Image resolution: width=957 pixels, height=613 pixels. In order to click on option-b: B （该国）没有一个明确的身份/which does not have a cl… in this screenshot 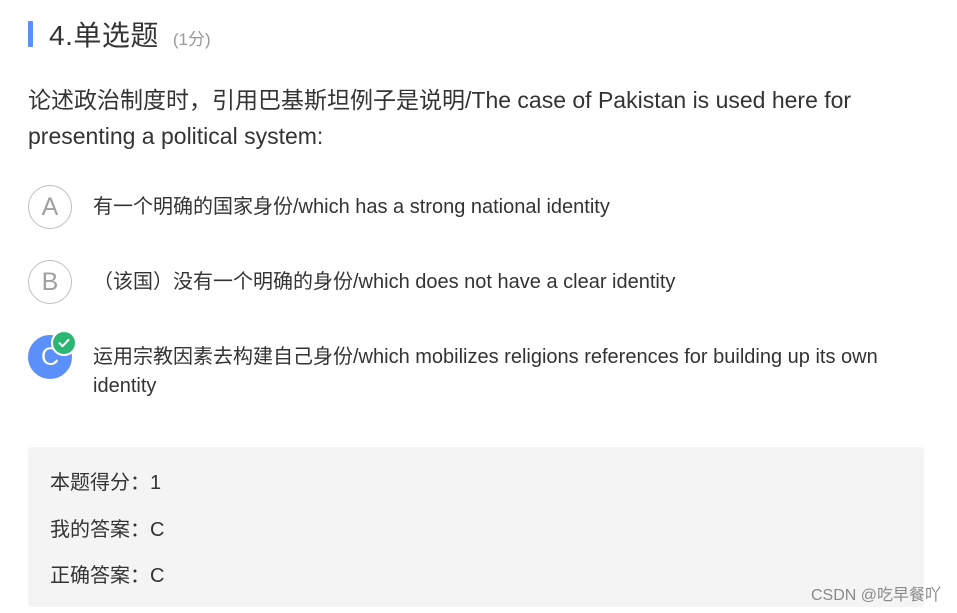, I will do `click(478, 282)`.